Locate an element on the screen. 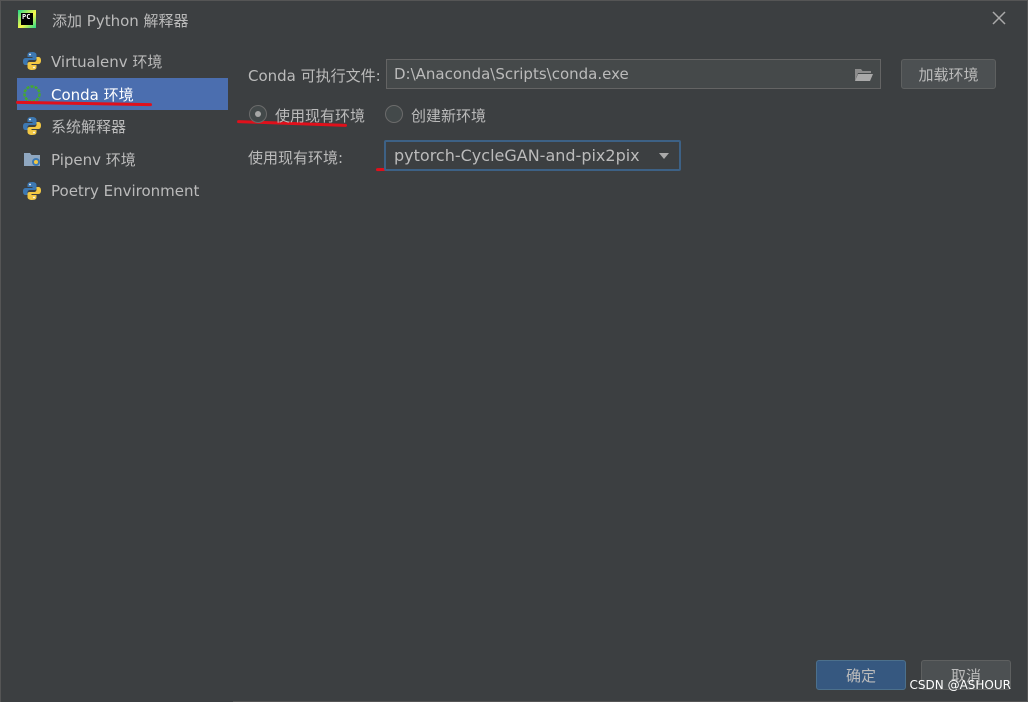 Image resolution: width=1028 pixels, height=702 pixels. load-environments-button: 加载环境 is located at coordinates (948, 74).